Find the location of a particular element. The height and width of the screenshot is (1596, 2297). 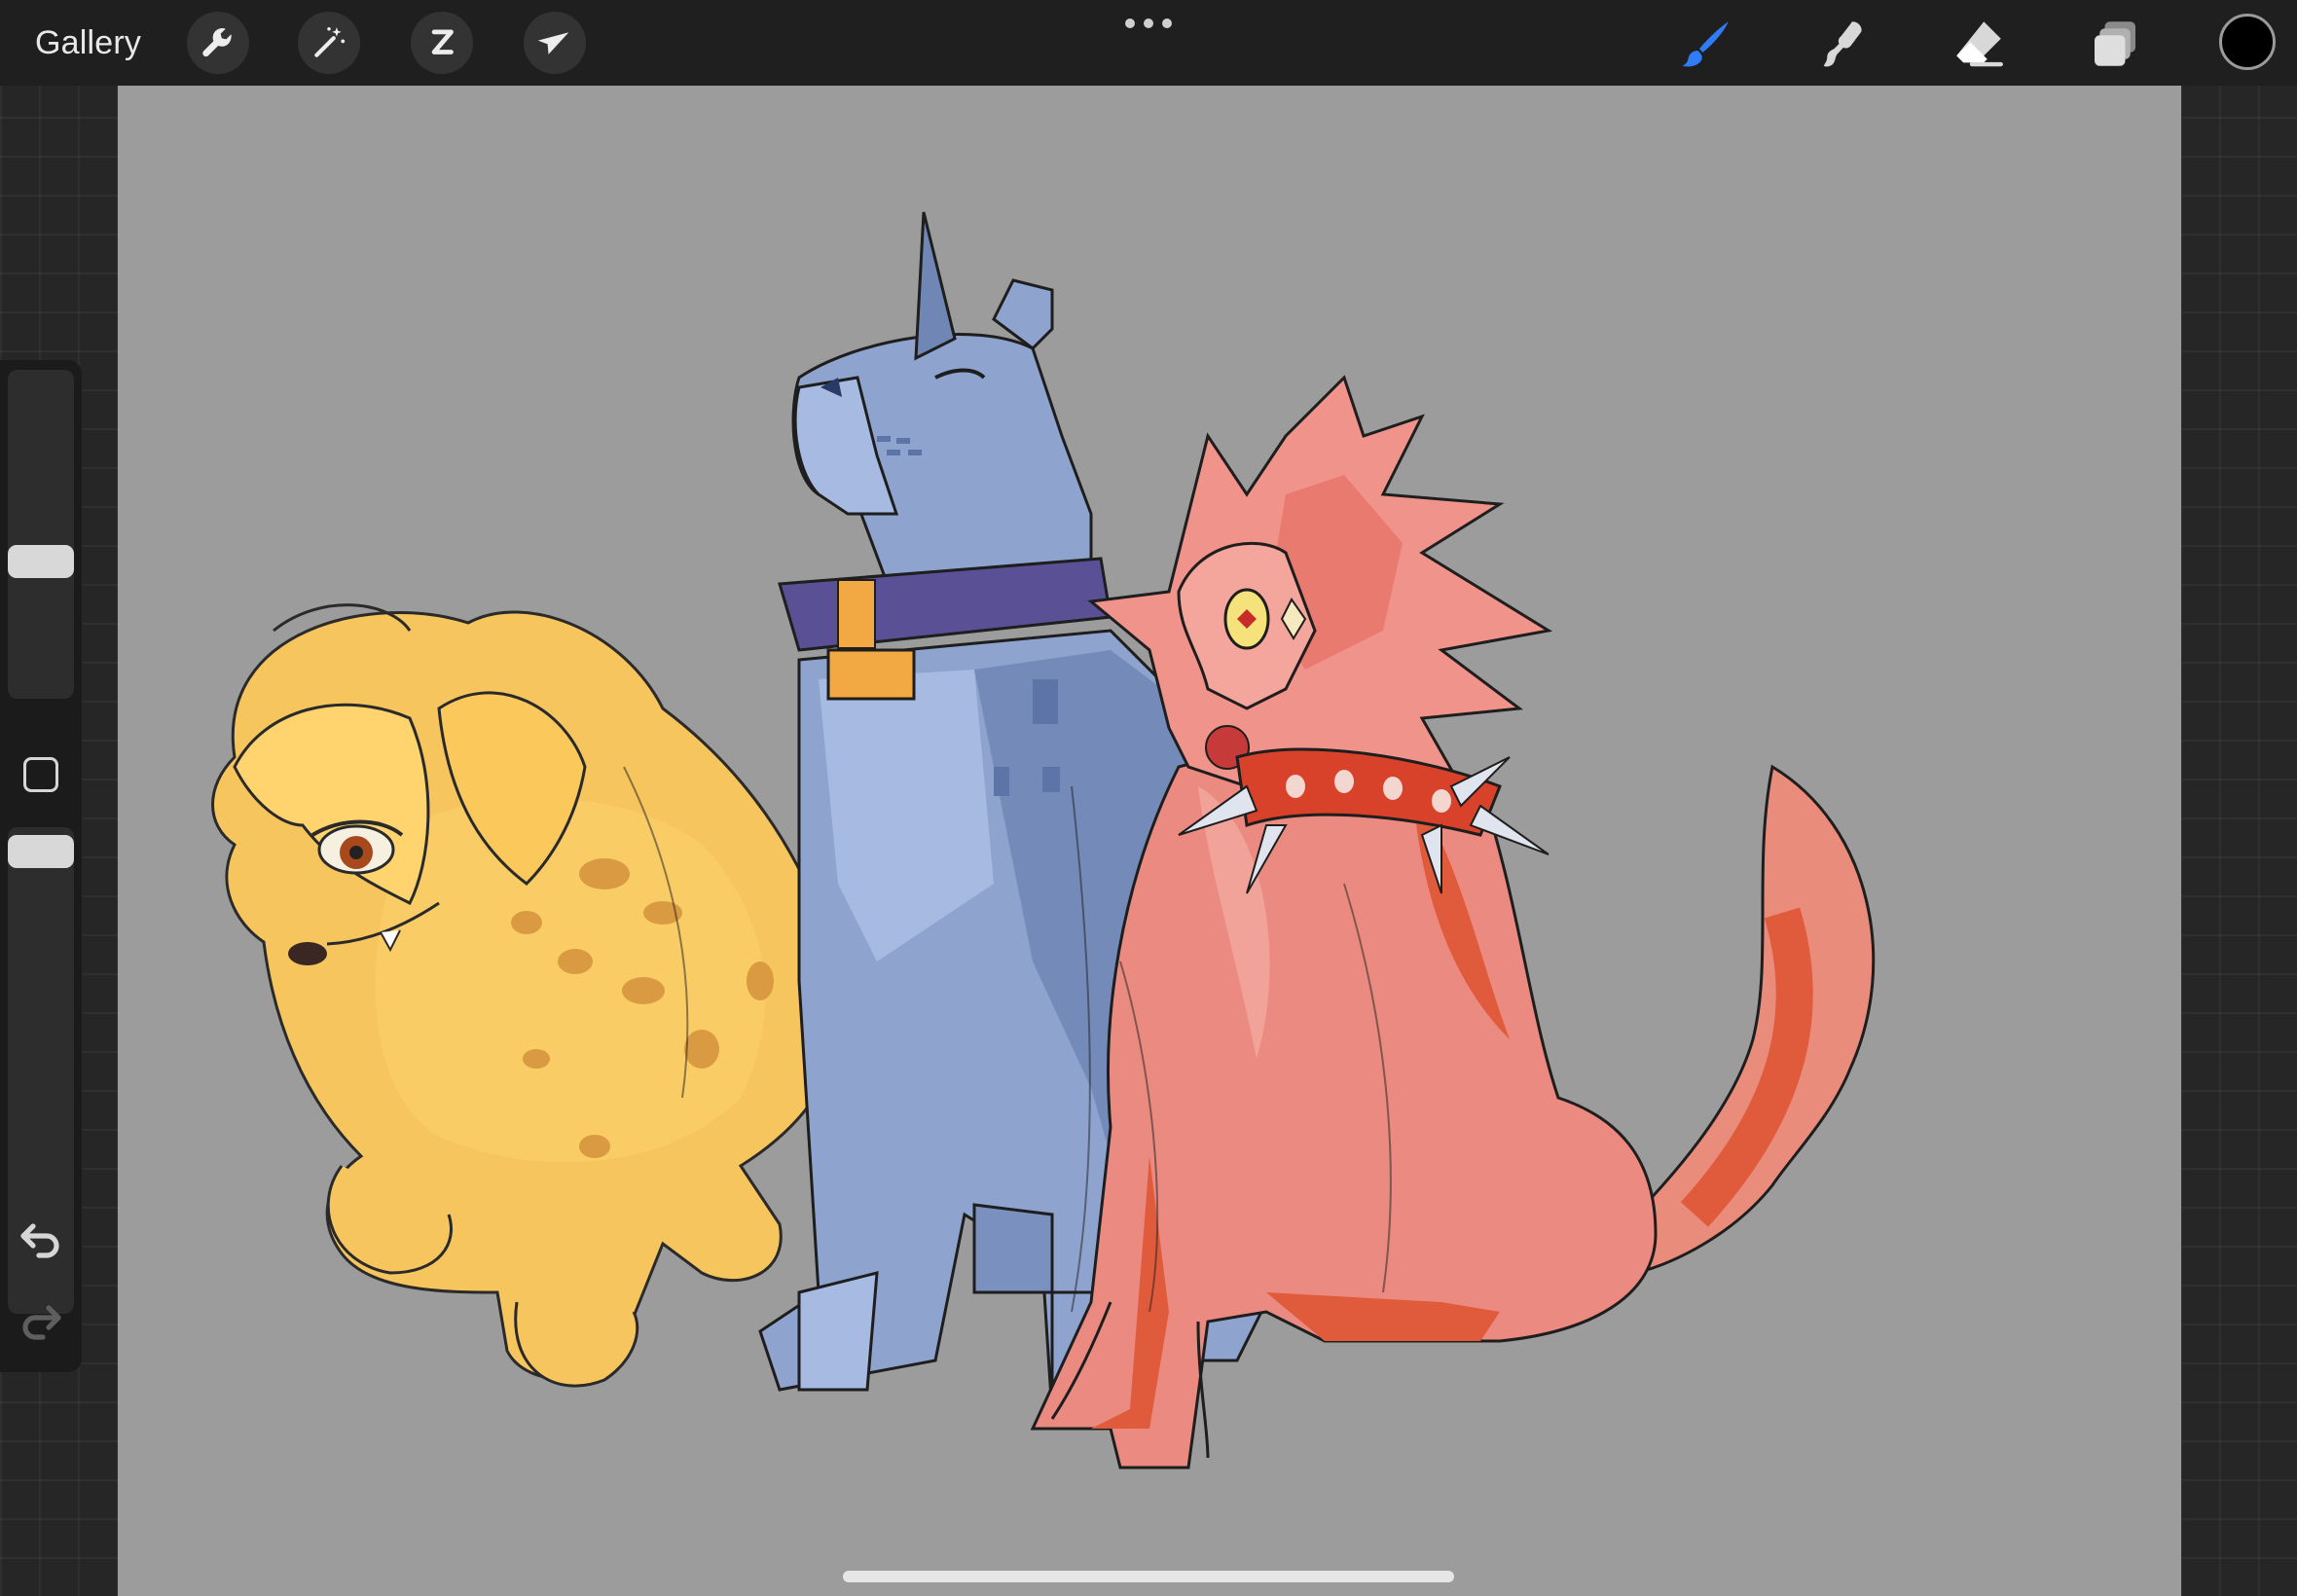

layers-icon is located at coordinates (2115, 43).